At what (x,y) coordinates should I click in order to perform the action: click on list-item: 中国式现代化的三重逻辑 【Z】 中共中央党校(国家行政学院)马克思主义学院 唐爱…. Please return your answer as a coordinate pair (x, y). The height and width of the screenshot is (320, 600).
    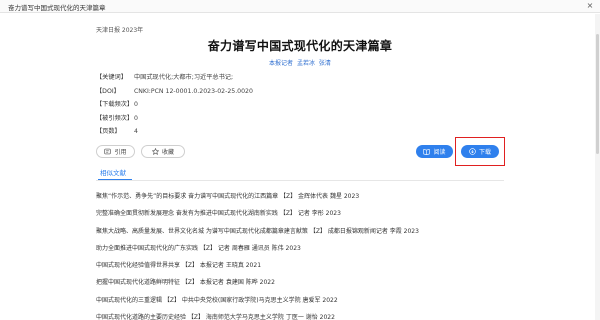
    Looking at the image, I should click on (306, 300).